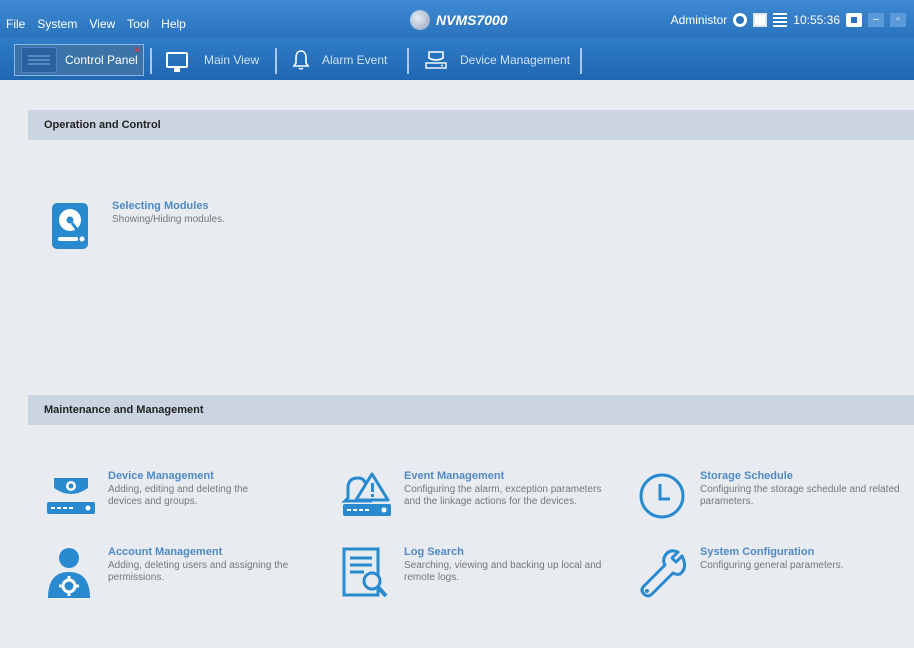 This screenshot has width=914, height=648. Describe the element at coordinates (434, 552) in the screenshot. I see `module-title: Log Search` at that location.